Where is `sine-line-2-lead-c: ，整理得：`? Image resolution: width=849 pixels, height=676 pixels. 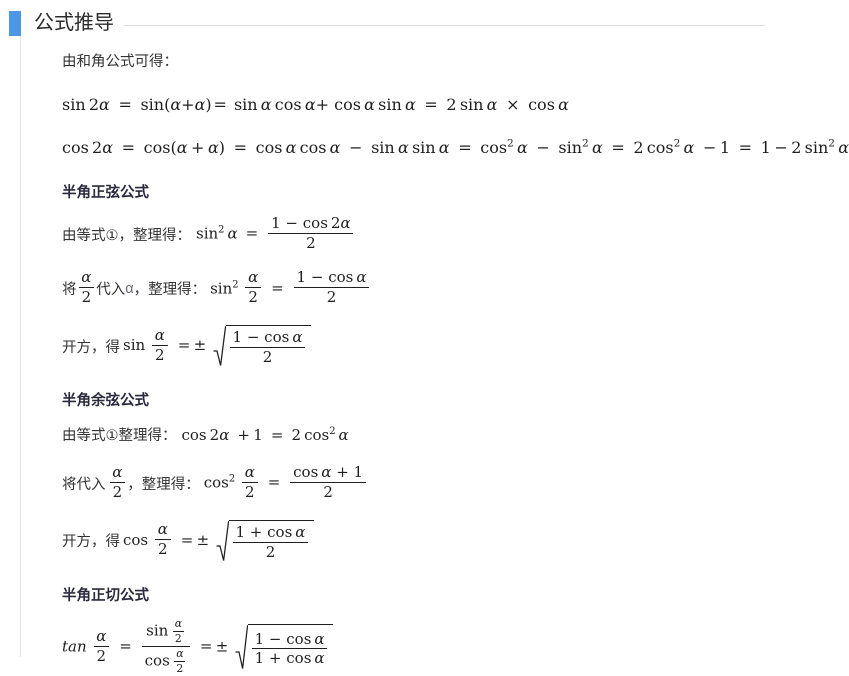
sine-line-2-lead-c: ，整理得： is located at coordinates (170, 290).